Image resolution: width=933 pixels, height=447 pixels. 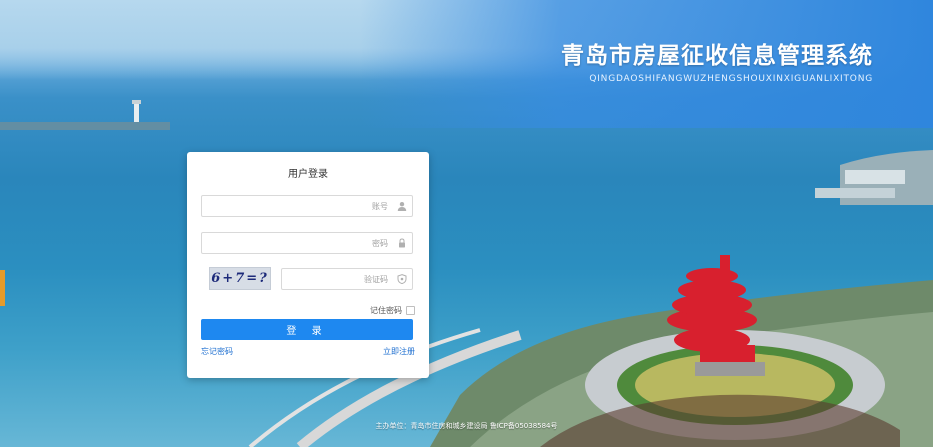 What do you see at coordinates (240, 278) in the screenshot?
I see `captcha-image: 6+7=?` at bounding box center [240, 278].